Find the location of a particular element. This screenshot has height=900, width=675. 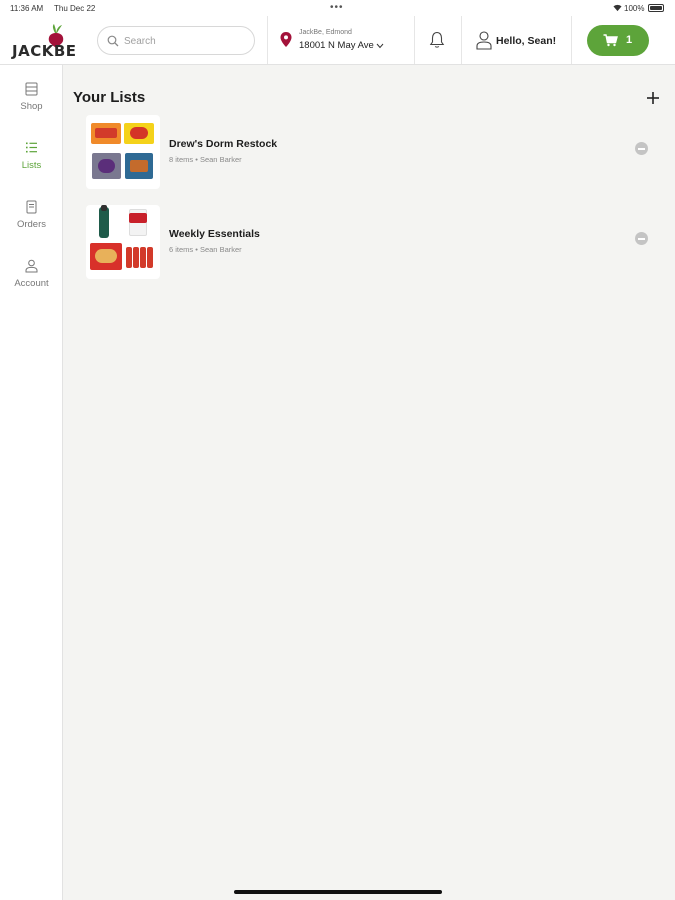

list-name: Weekly Essentials is located at coordinates (214, 234).